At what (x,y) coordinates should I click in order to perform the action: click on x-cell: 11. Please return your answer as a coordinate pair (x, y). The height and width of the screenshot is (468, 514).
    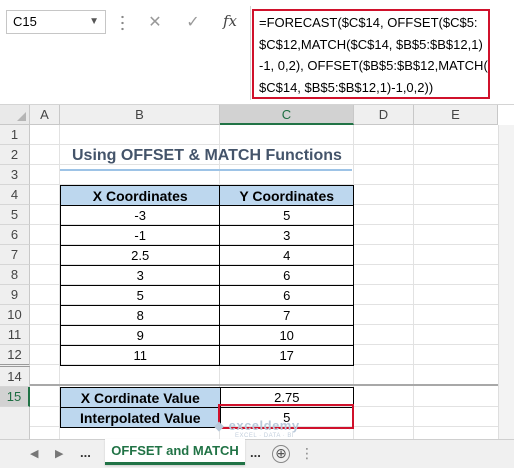
    Looking at the image, I should click on (140, 355).